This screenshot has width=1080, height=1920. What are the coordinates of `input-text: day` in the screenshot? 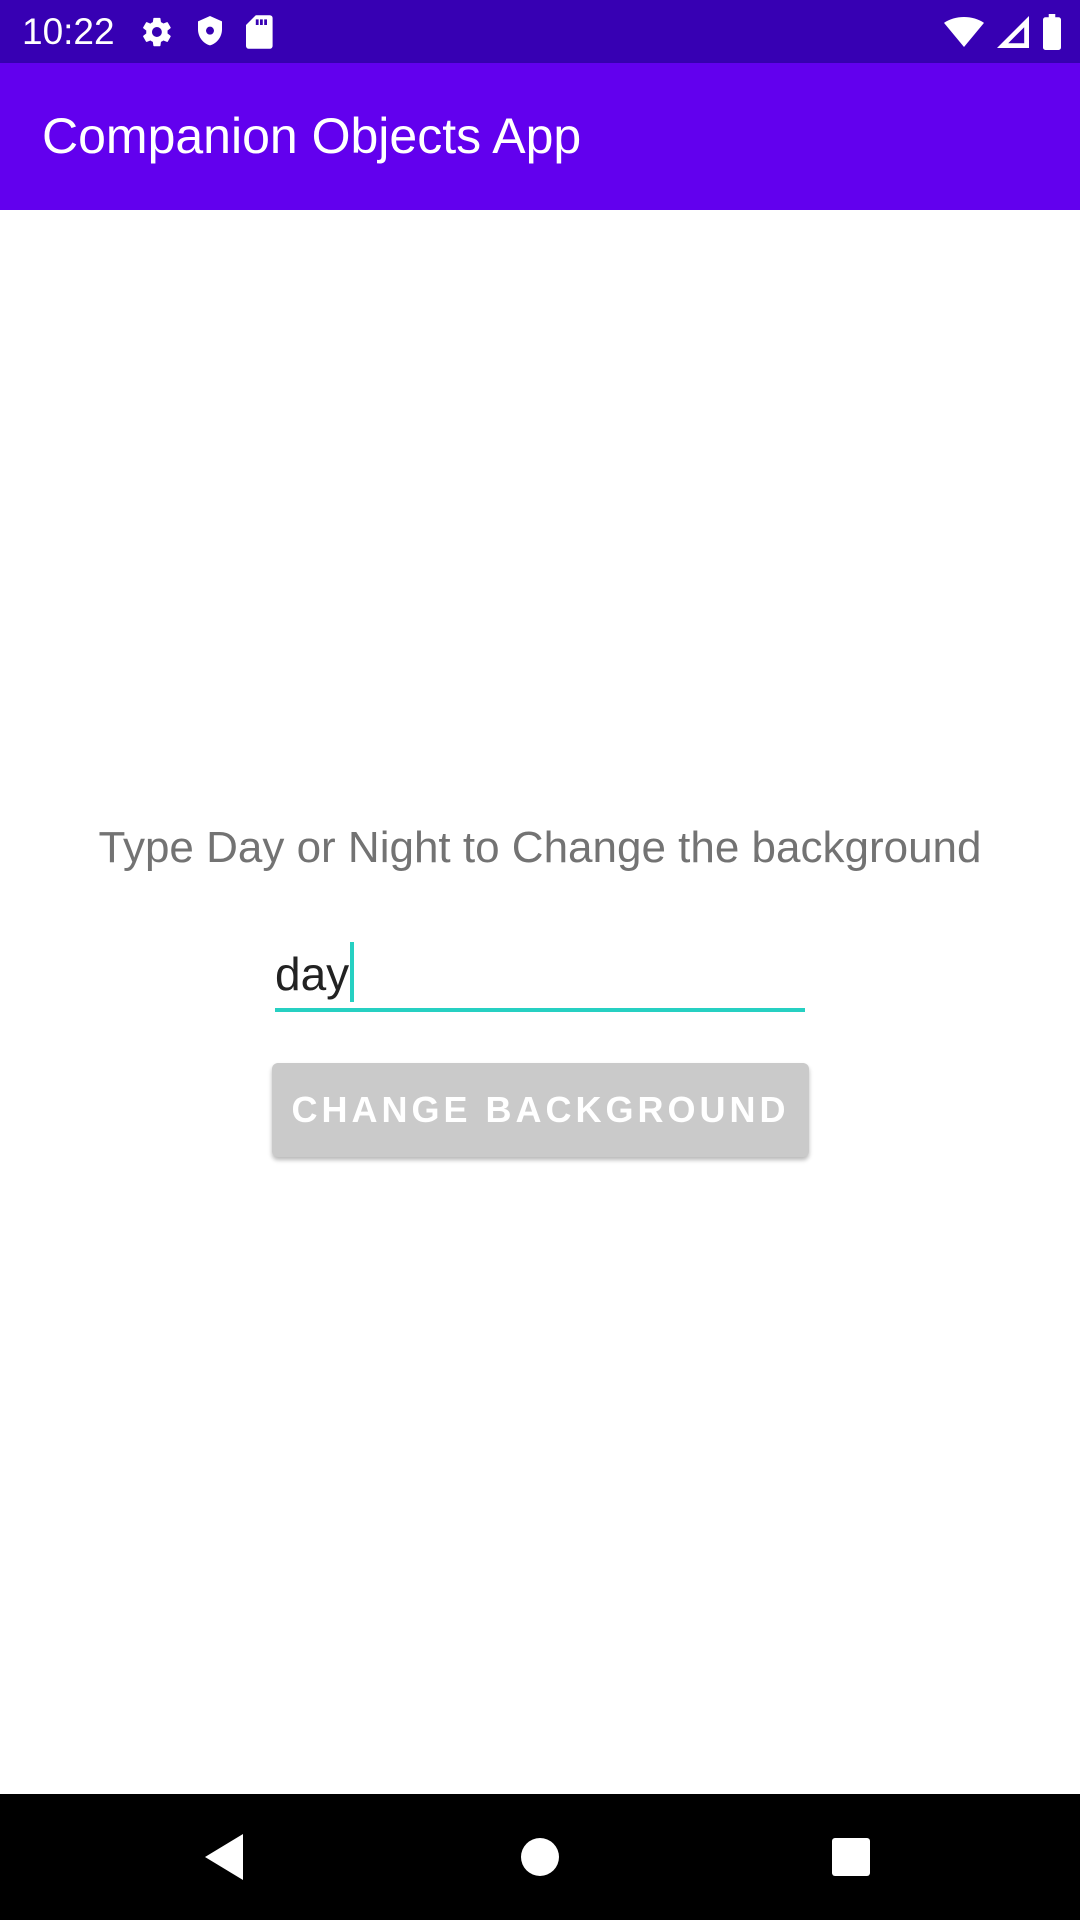 It's located at (315, 972).